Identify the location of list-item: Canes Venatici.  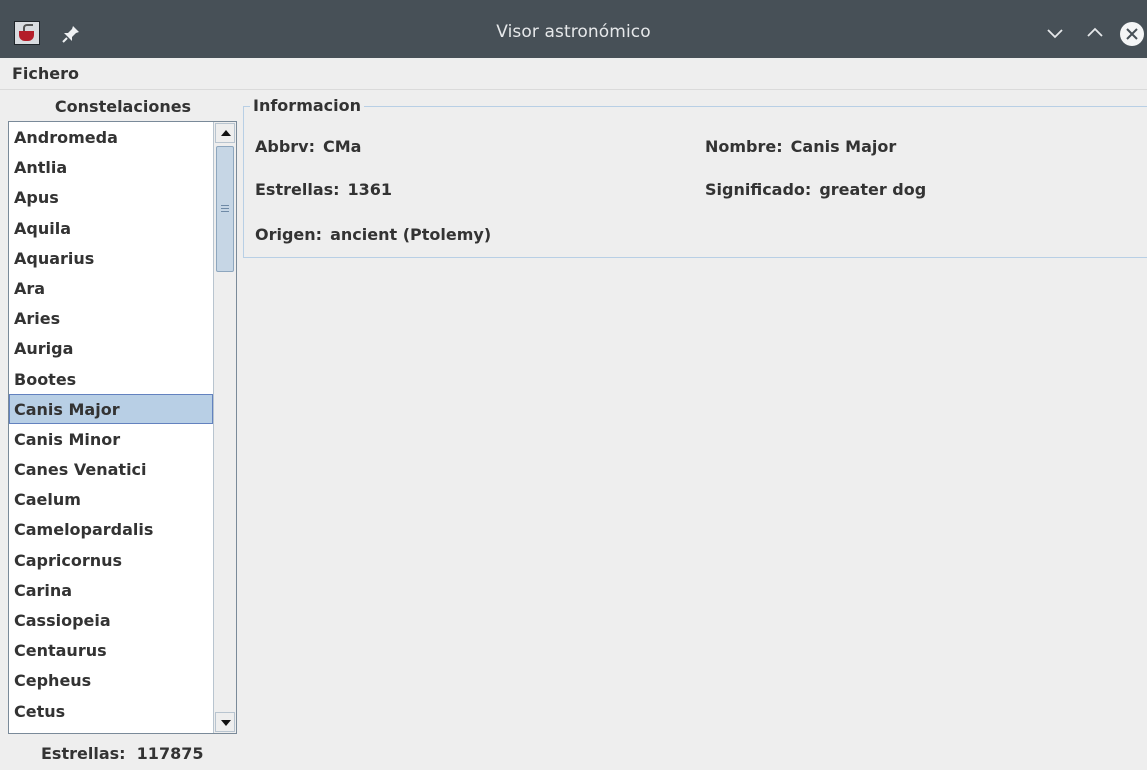
(111, 469).